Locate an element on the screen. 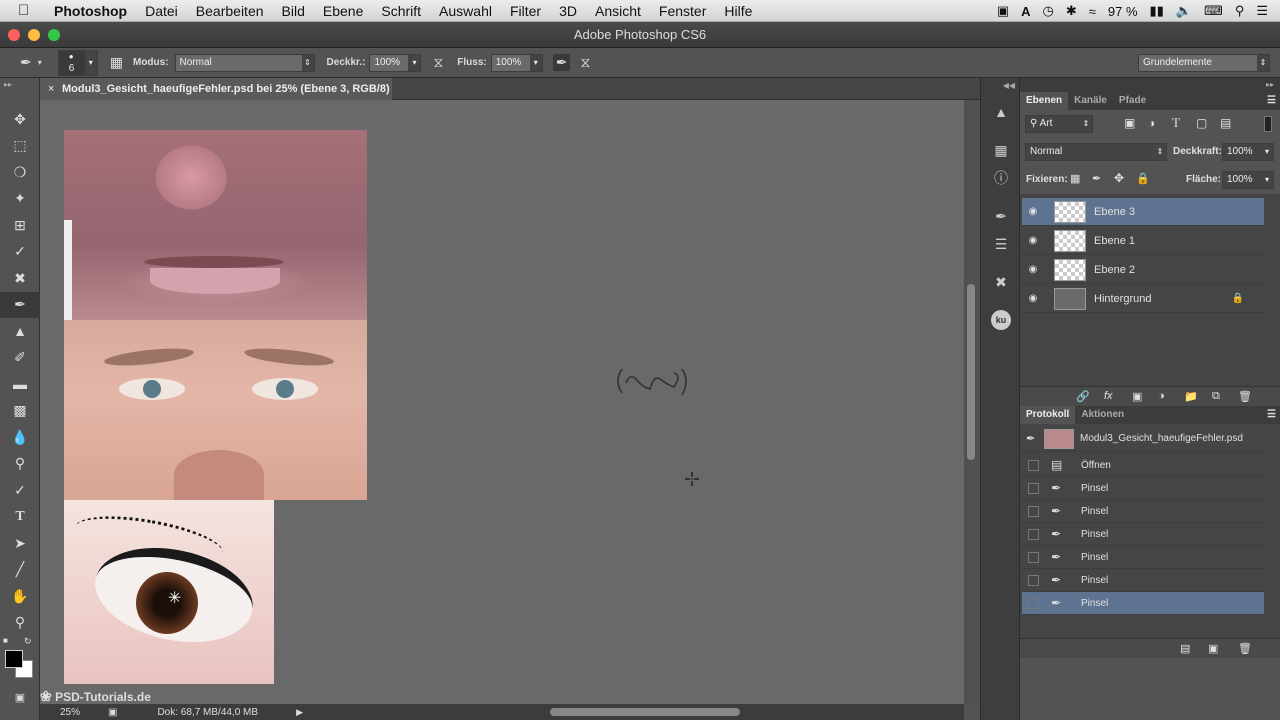 The height and width of the screenshot is (720, 1280). line-tool-icon: ╱ is located at coordinates (20, 570).